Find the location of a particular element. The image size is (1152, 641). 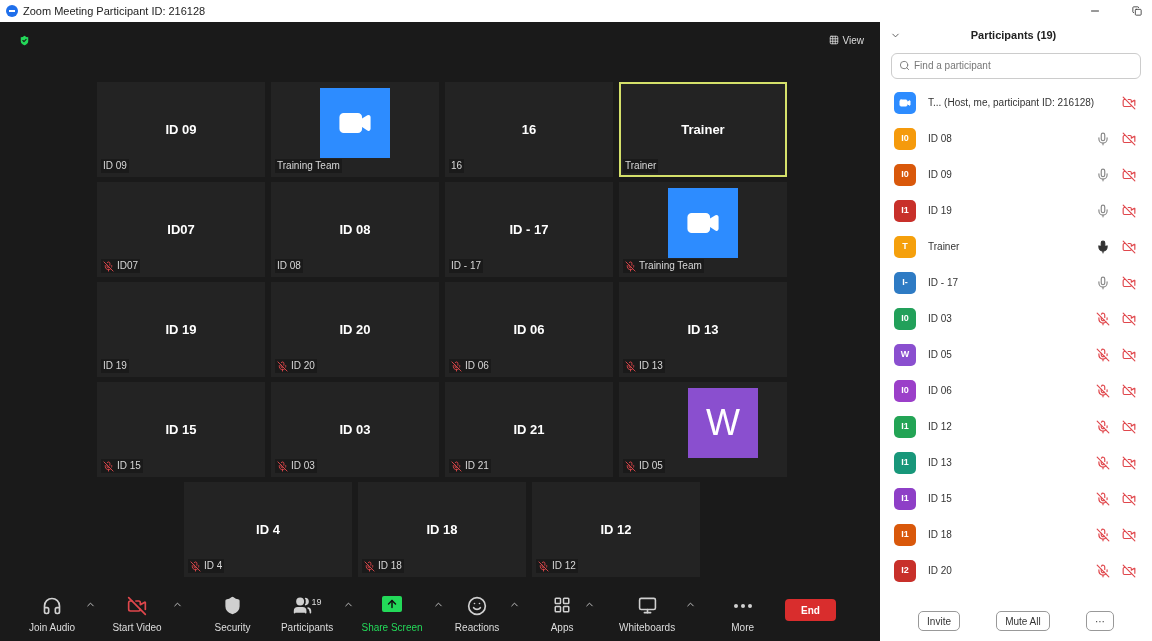

participant-name: 16 is located at coordinates (529, 129).